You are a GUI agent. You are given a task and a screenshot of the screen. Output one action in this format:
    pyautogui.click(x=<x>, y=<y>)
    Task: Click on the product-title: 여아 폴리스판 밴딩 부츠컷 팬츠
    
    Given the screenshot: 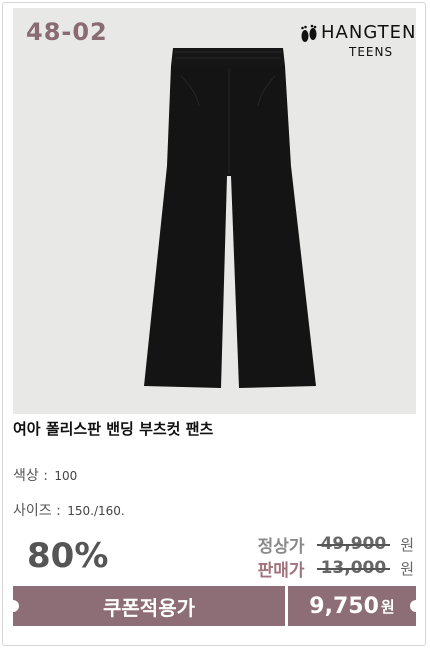 What is the action you would take?
    pyautogui.click(x=113, y=428)
    